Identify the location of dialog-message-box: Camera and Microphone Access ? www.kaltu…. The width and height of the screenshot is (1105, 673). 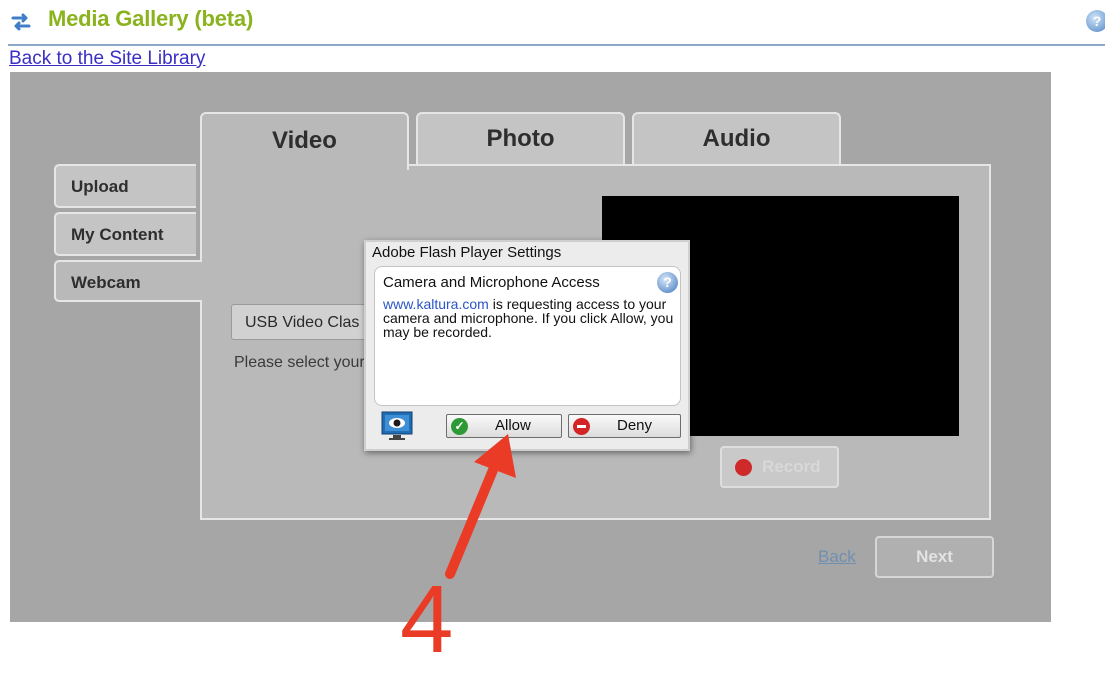
(527, 336).